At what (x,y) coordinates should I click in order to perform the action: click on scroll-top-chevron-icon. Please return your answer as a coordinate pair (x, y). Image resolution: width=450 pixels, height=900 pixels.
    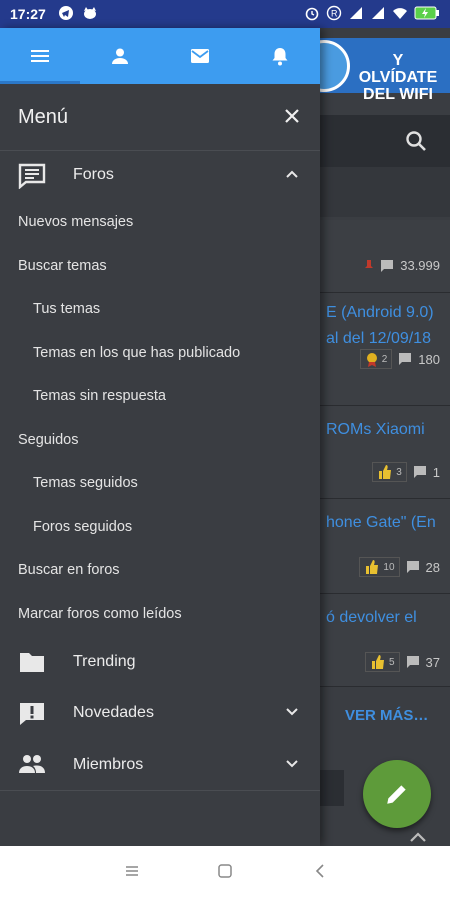
    Looking at the image, I should click on (418, 837).